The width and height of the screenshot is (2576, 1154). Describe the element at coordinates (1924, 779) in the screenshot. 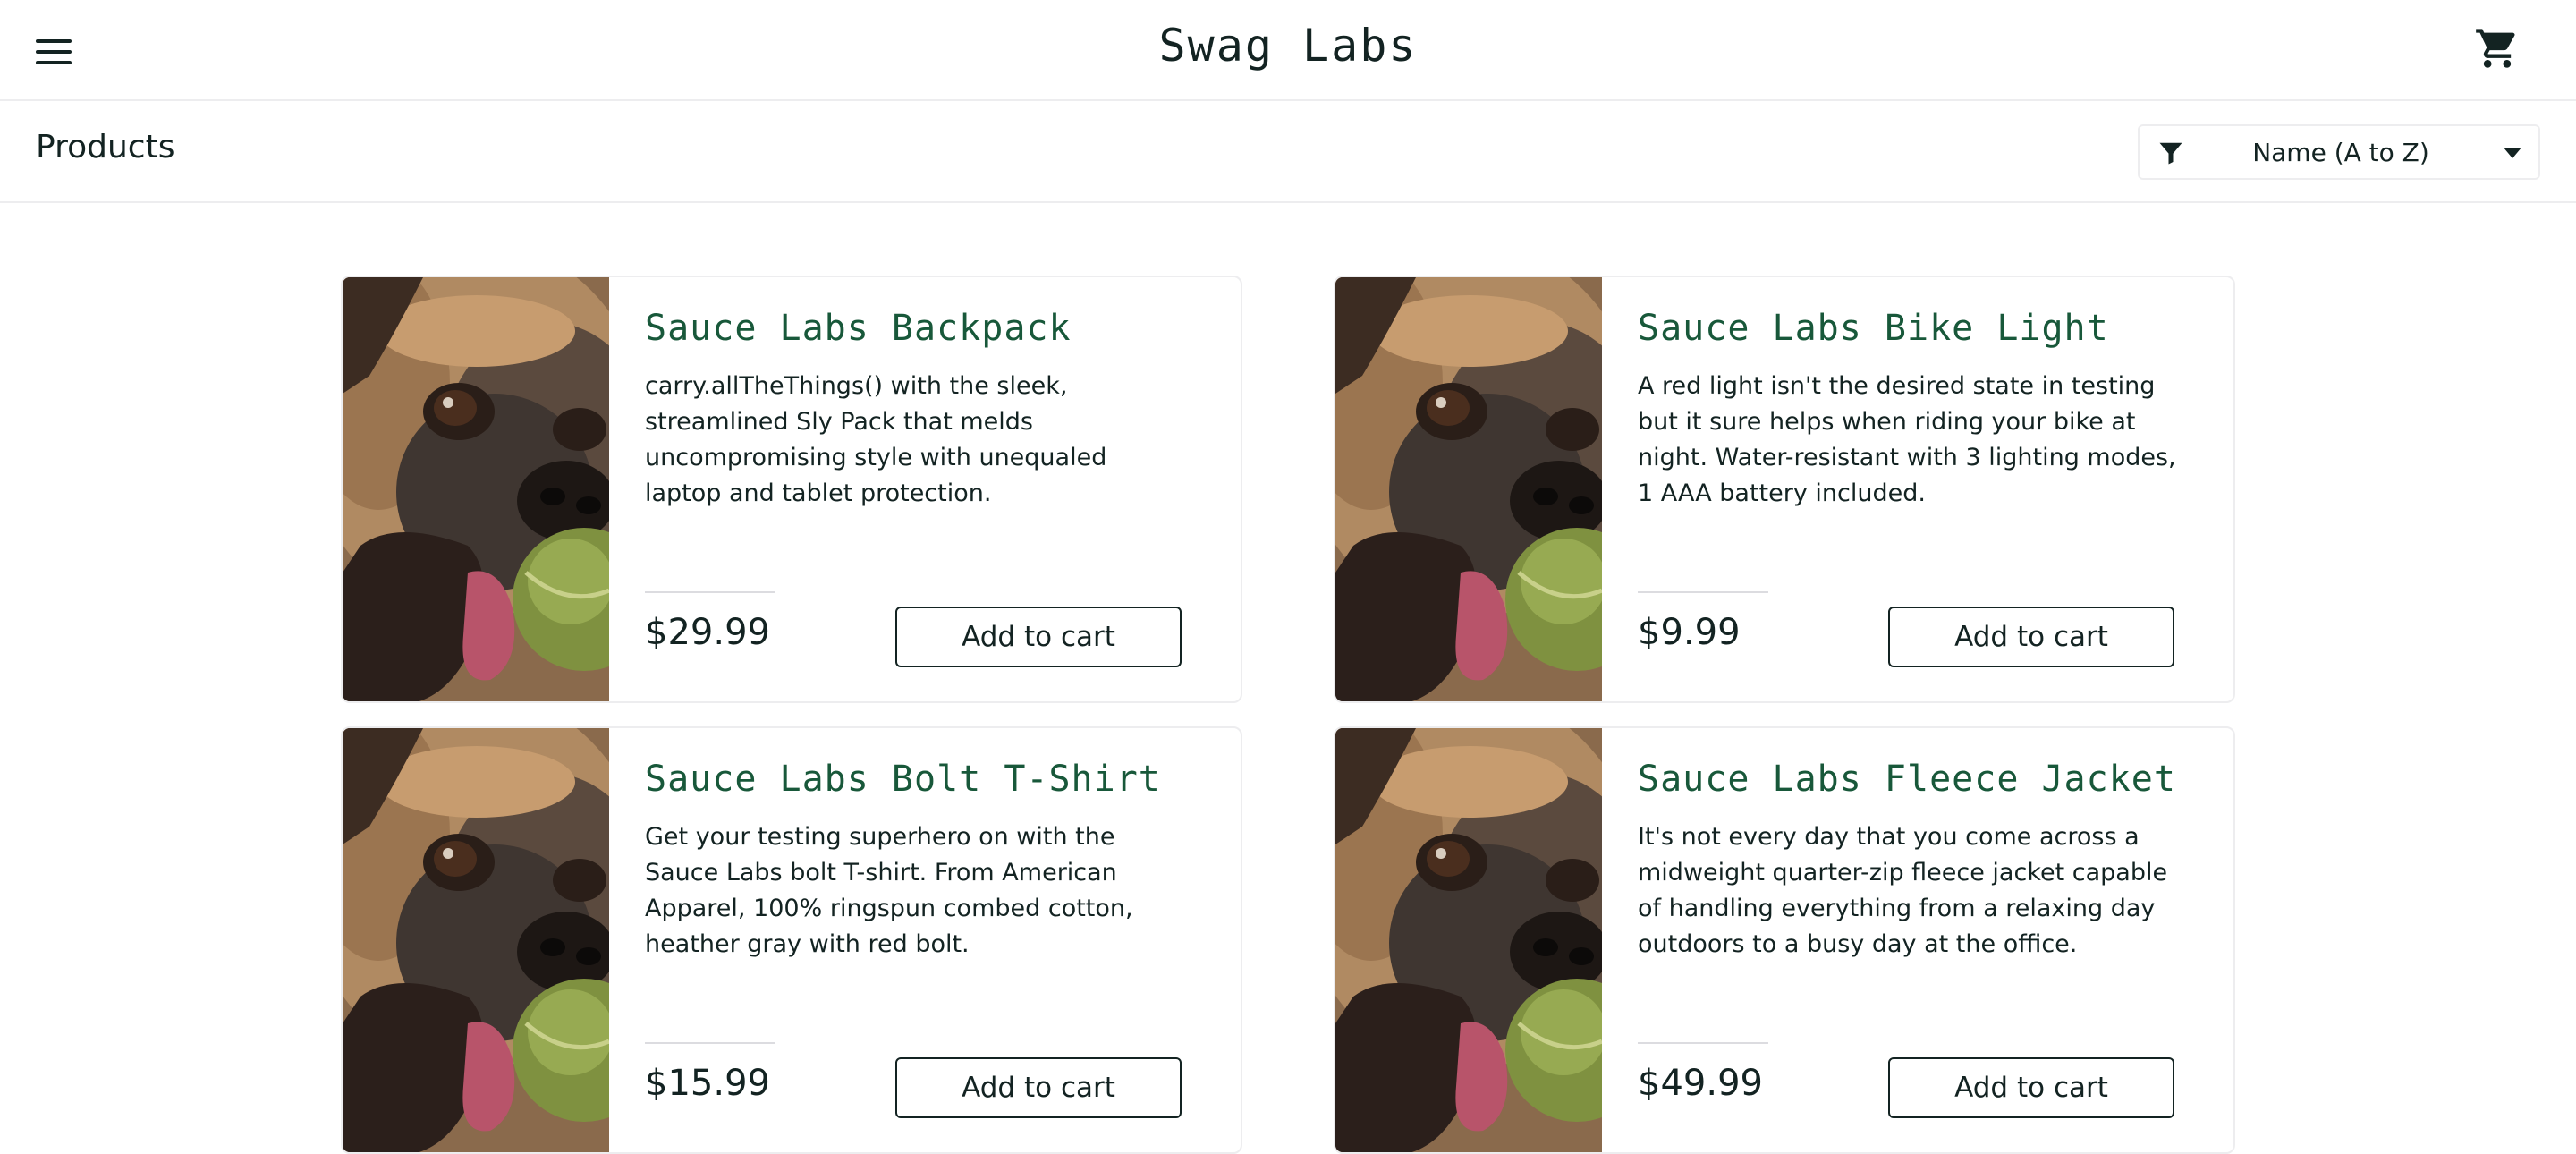

I see `product-name: Sauce Labs Fleece Jacket` at that location.